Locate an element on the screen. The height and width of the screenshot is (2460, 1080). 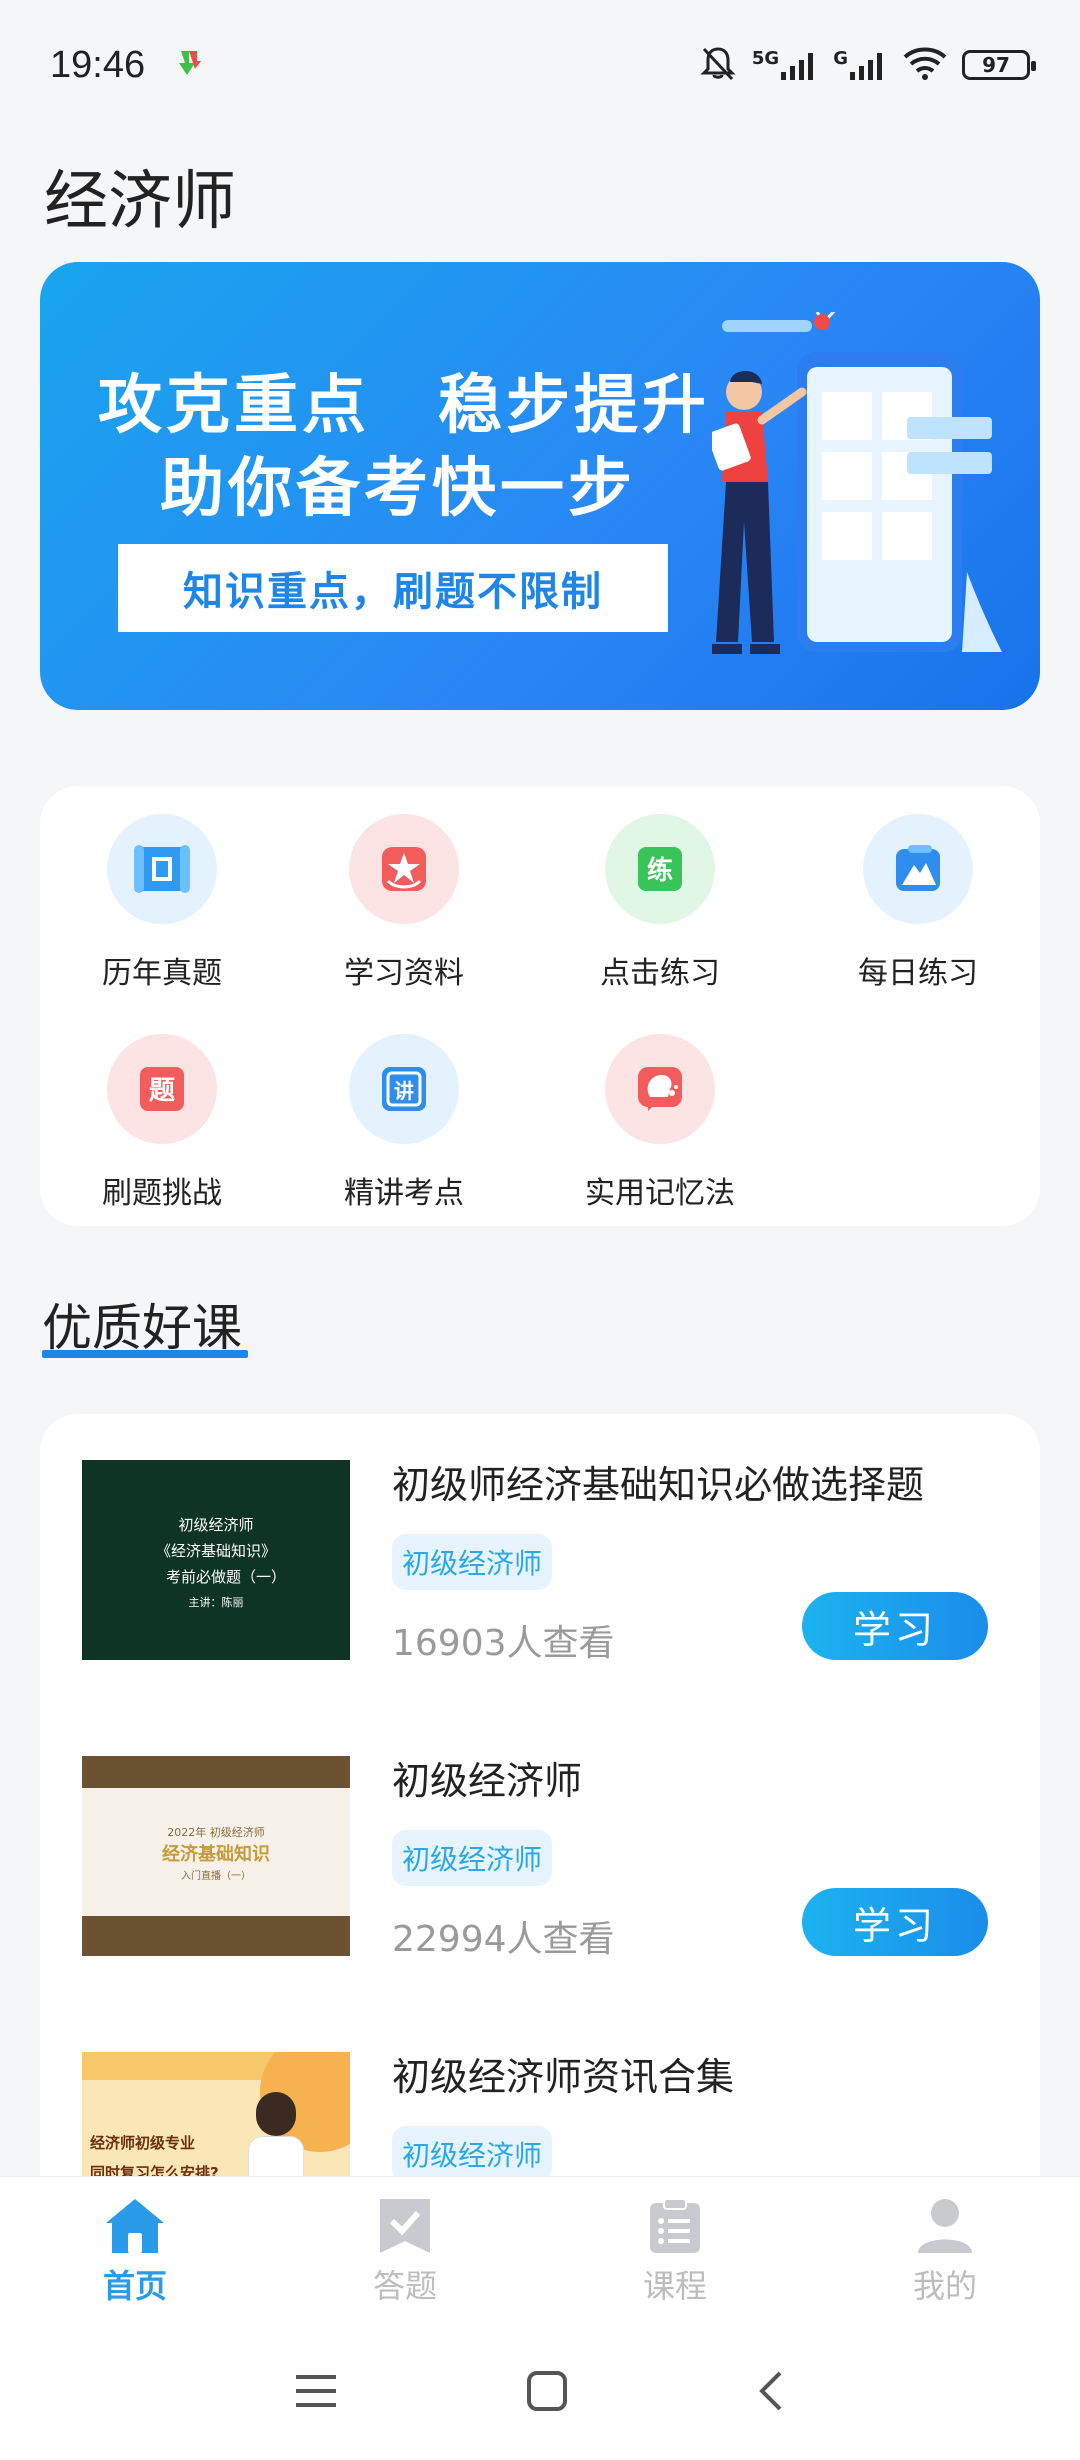
signal-5g-icon: 5G is located at coordinates (785, 65).